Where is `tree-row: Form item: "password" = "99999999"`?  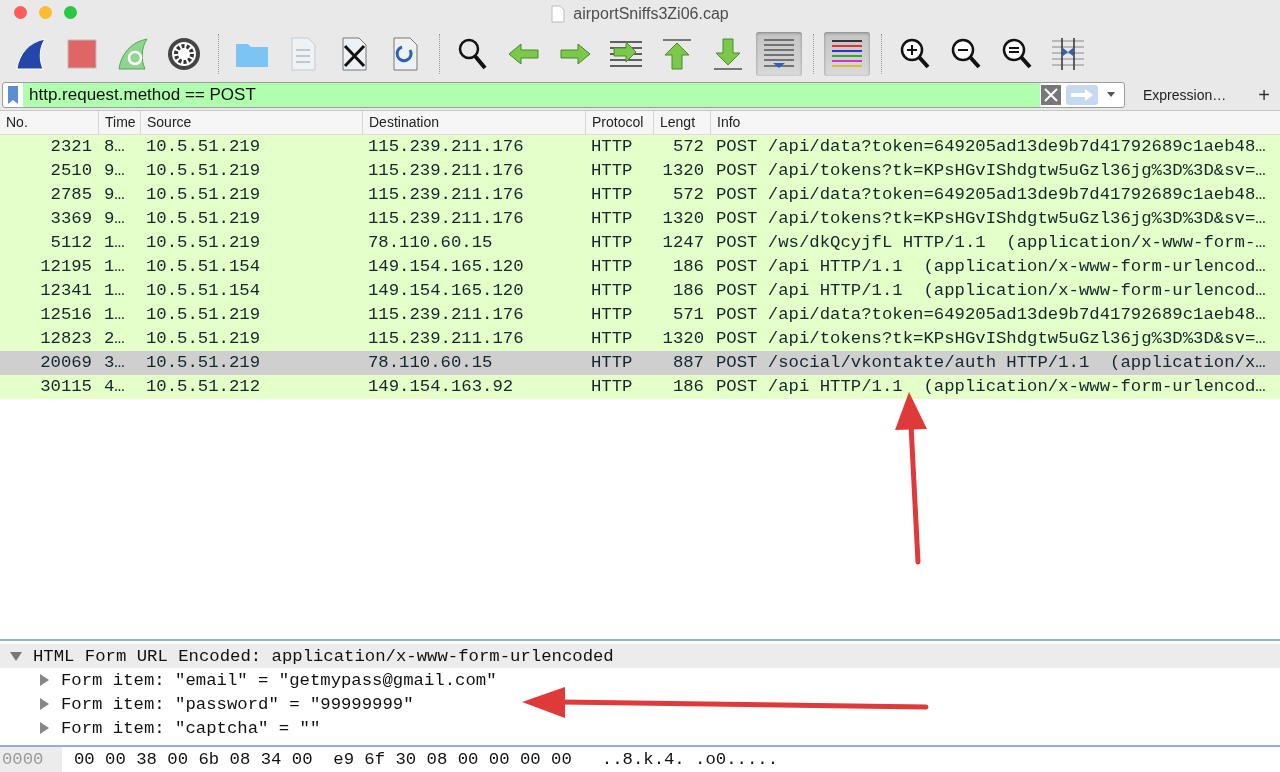 tree-row: Form item: "password" = "99999999" is located at coordinates (640, 704).